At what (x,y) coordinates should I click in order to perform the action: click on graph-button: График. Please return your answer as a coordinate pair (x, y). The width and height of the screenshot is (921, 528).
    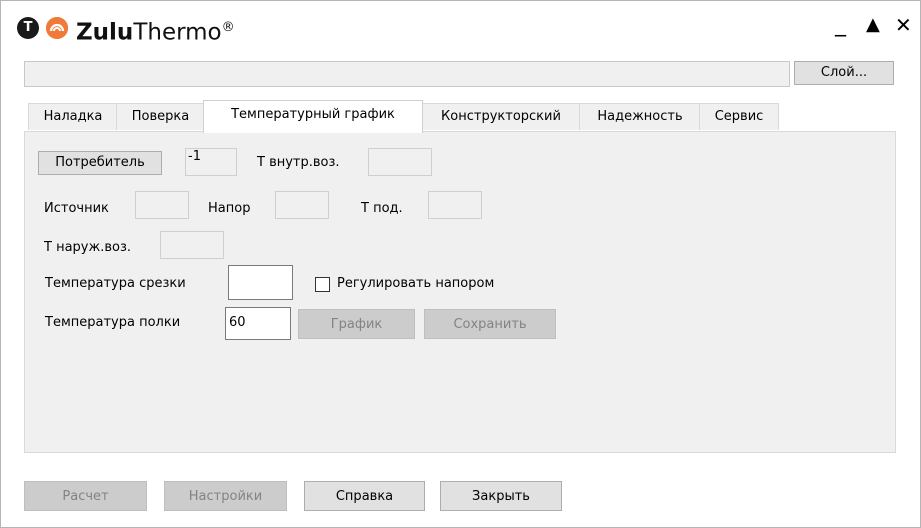
    Looking at the image, I should click on (356, 324).